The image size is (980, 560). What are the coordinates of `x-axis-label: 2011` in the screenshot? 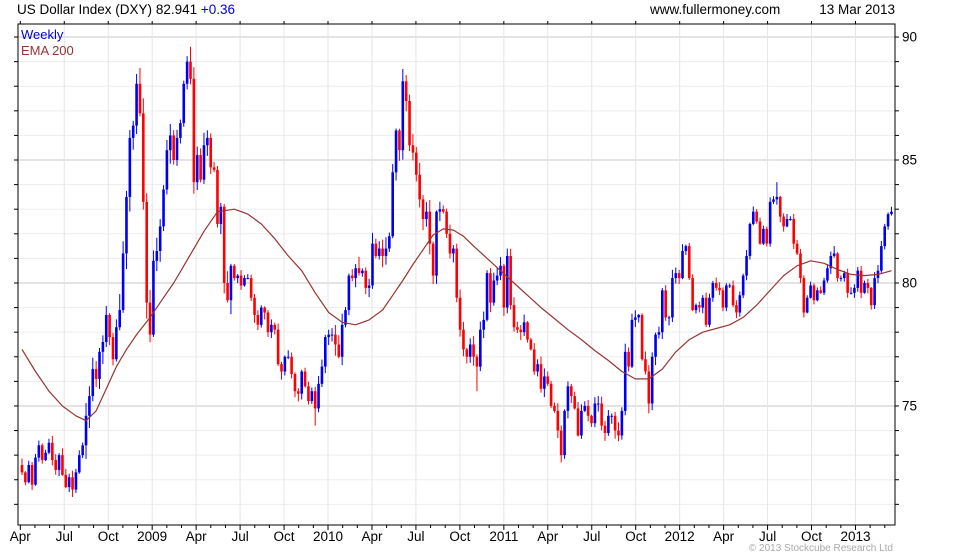 It's located at (503, 536).